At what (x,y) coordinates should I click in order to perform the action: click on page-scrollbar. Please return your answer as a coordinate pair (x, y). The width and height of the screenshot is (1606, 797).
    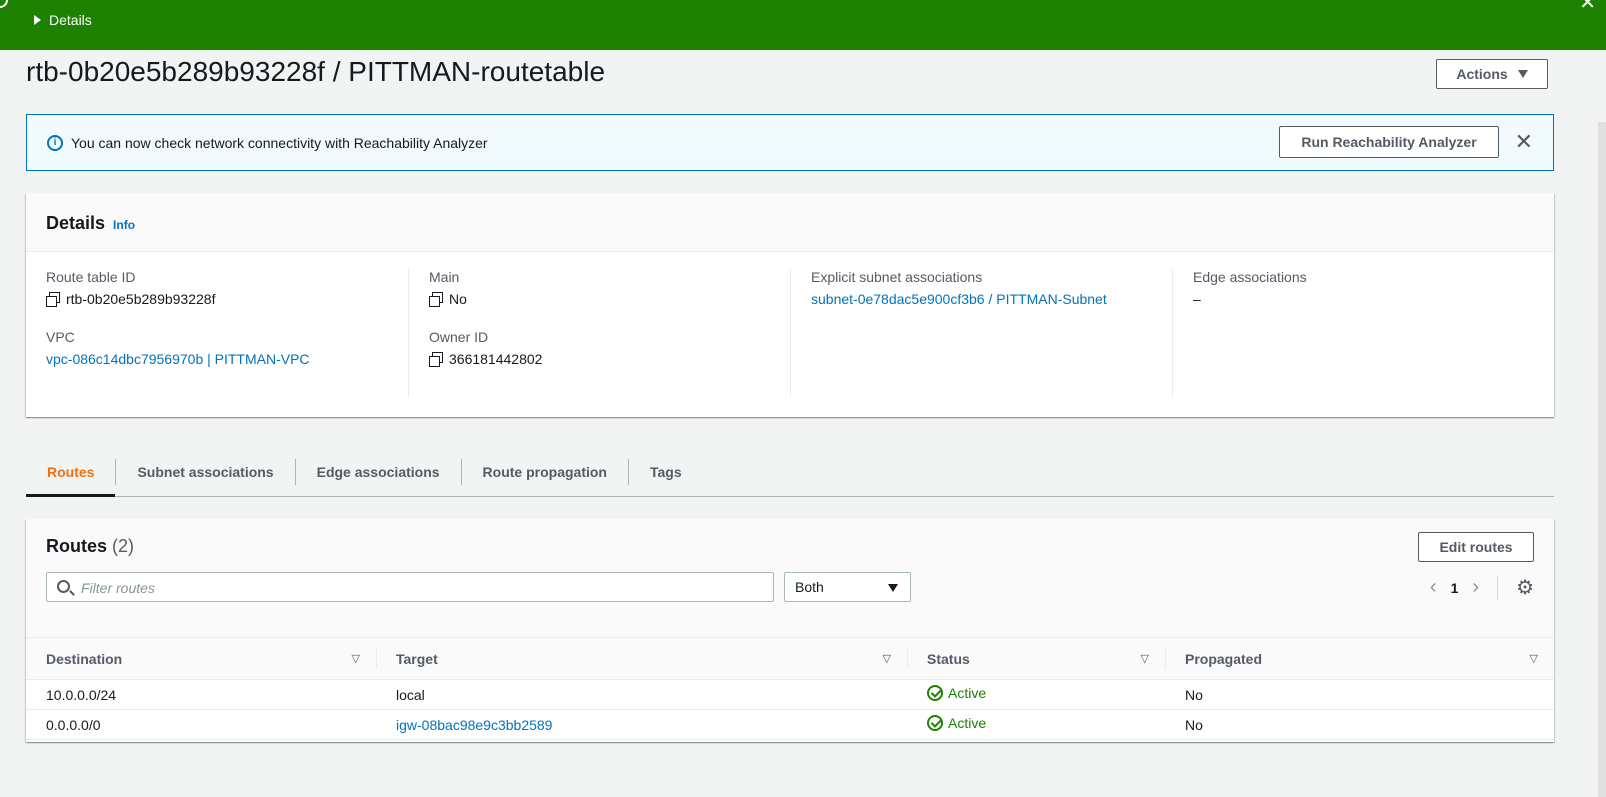
    Looking at the image, I should click on (1602, 459).